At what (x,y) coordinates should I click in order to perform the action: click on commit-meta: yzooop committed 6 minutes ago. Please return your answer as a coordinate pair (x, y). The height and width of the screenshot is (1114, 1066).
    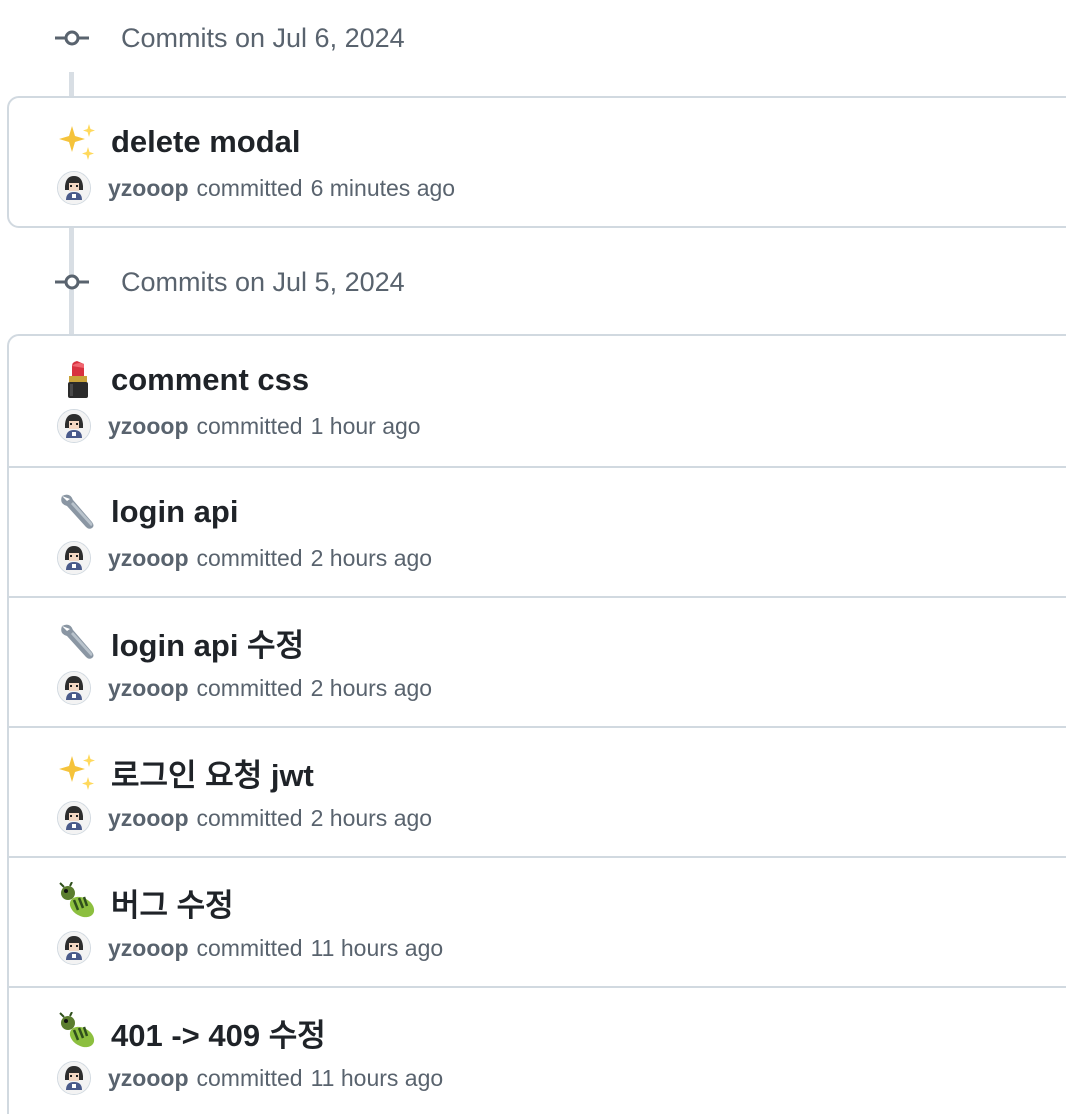
    Looking at the image, I should click on (256, 188).